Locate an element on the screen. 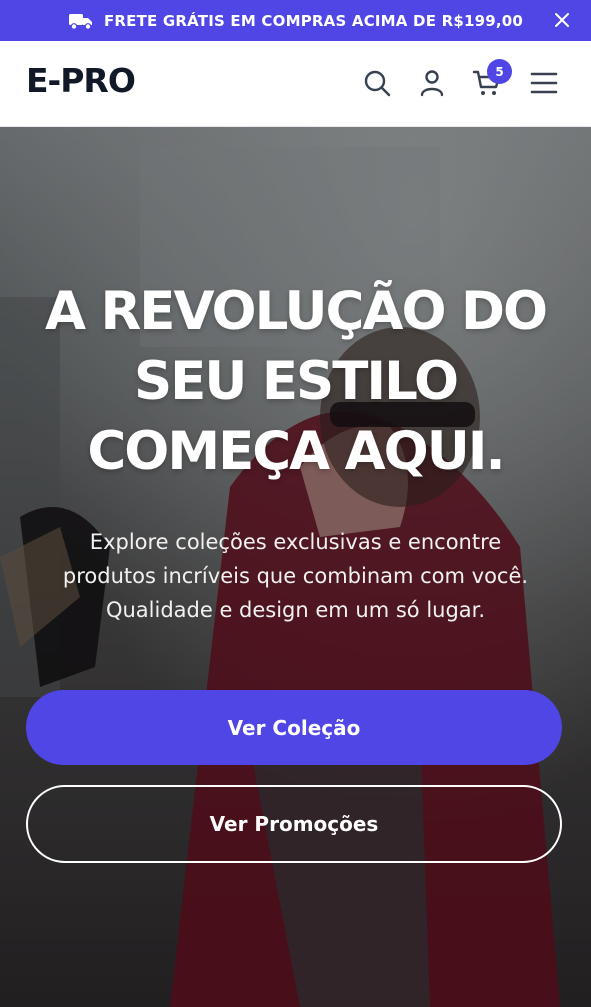 The height and width of the screenshot is (1007, 591). hero-title-line: SEU ESTILO is located at coordinates (296, 381).